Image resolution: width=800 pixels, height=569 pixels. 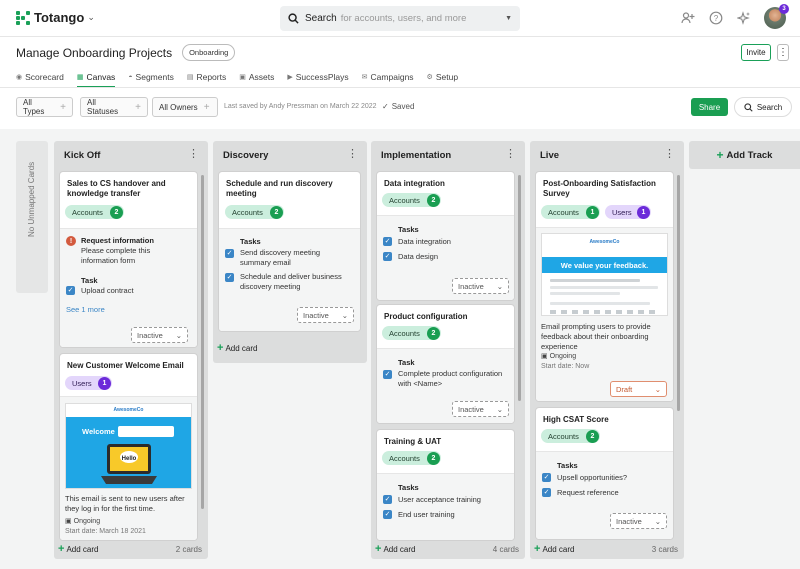 I want to click on share-button: Share, so click(x=709, y=107).